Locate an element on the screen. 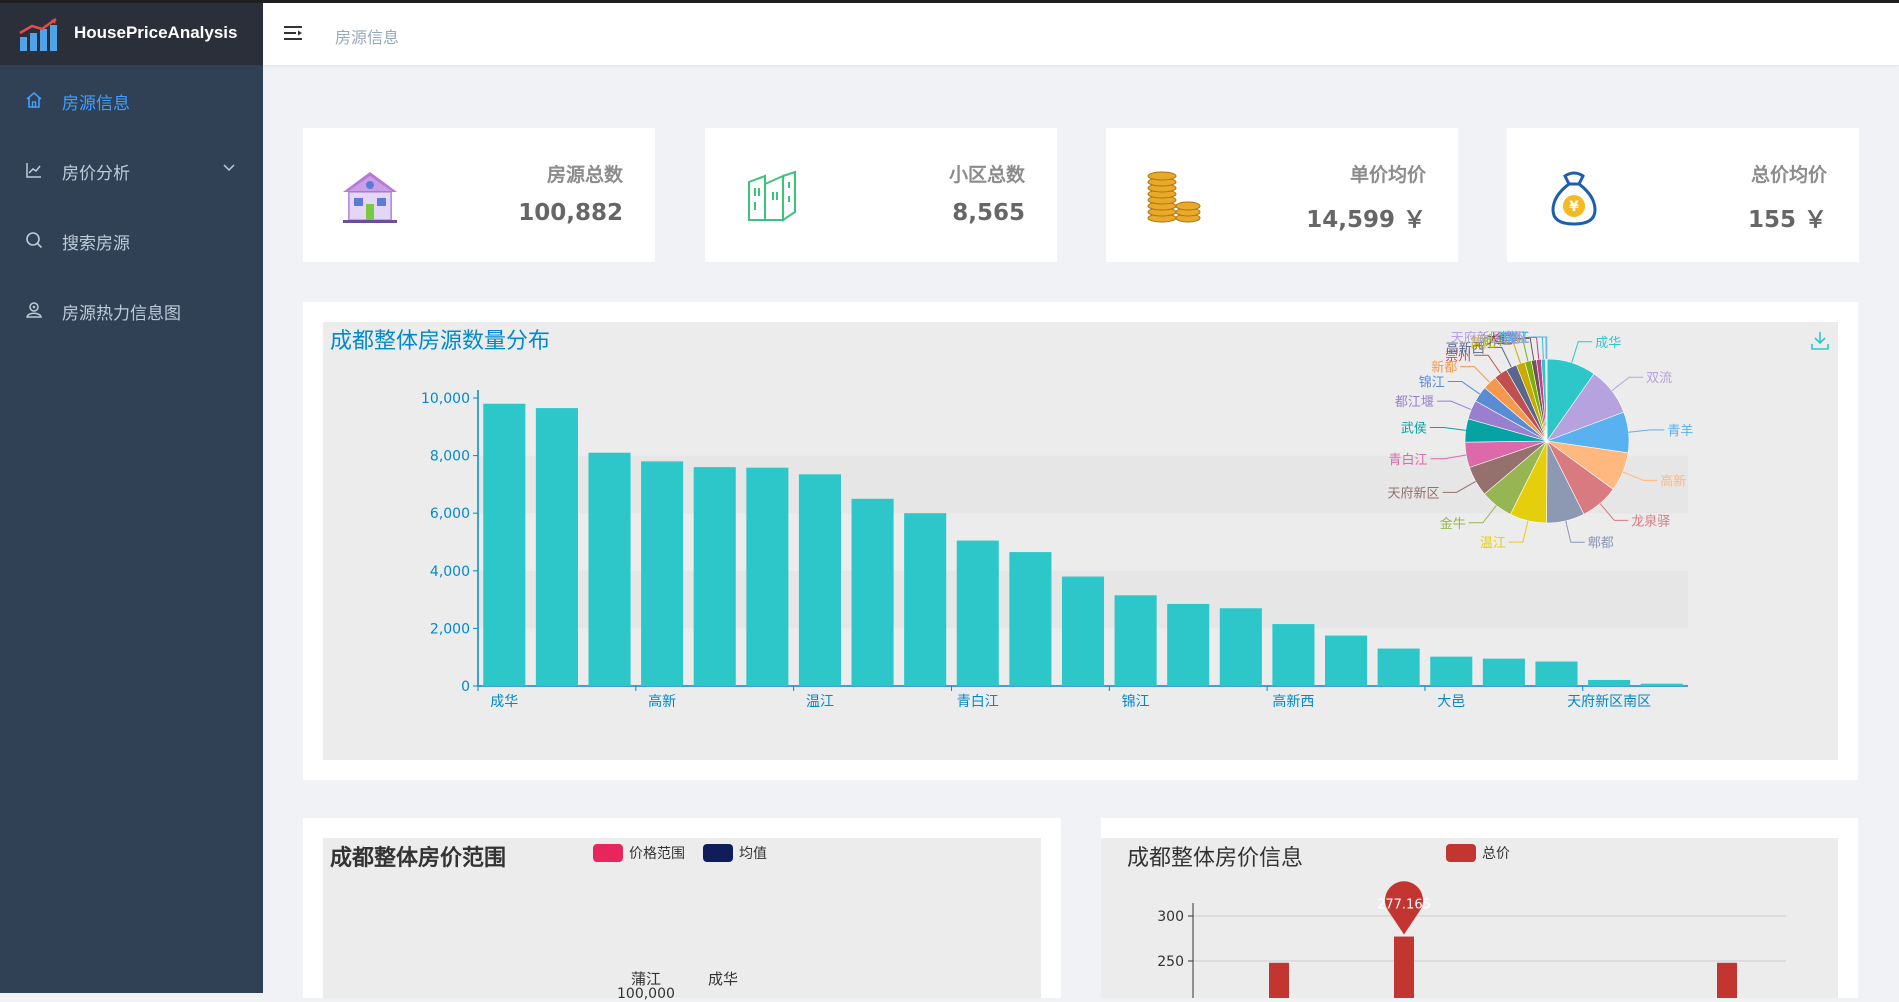 This screenshot has width=1899, height=1002. price-range-title: 成都整体房价范围 is located at coordinates (418, 856).